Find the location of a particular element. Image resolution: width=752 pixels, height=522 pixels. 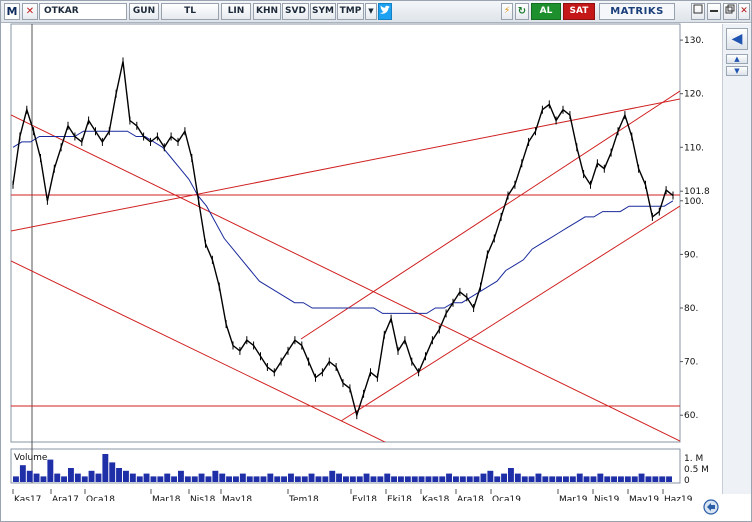

price-tick-label: 80. is located at coordinates (691, 309).